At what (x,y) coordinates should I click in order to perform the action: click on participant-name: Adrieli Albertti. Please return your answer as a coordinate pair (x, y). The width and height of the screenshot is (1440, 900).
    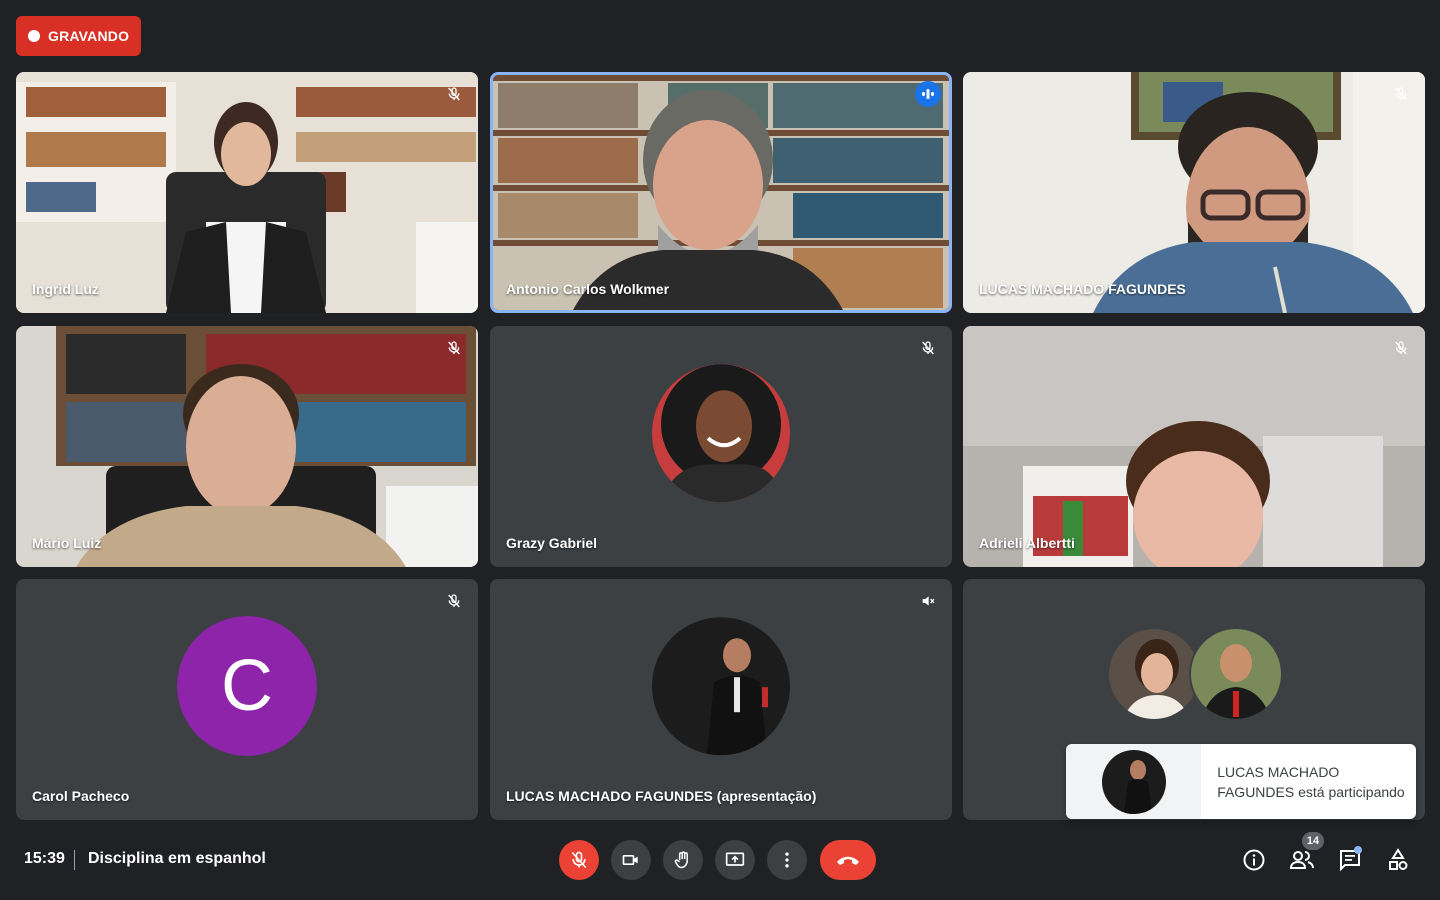
    Looking at the image, I should click on (1027, 543).